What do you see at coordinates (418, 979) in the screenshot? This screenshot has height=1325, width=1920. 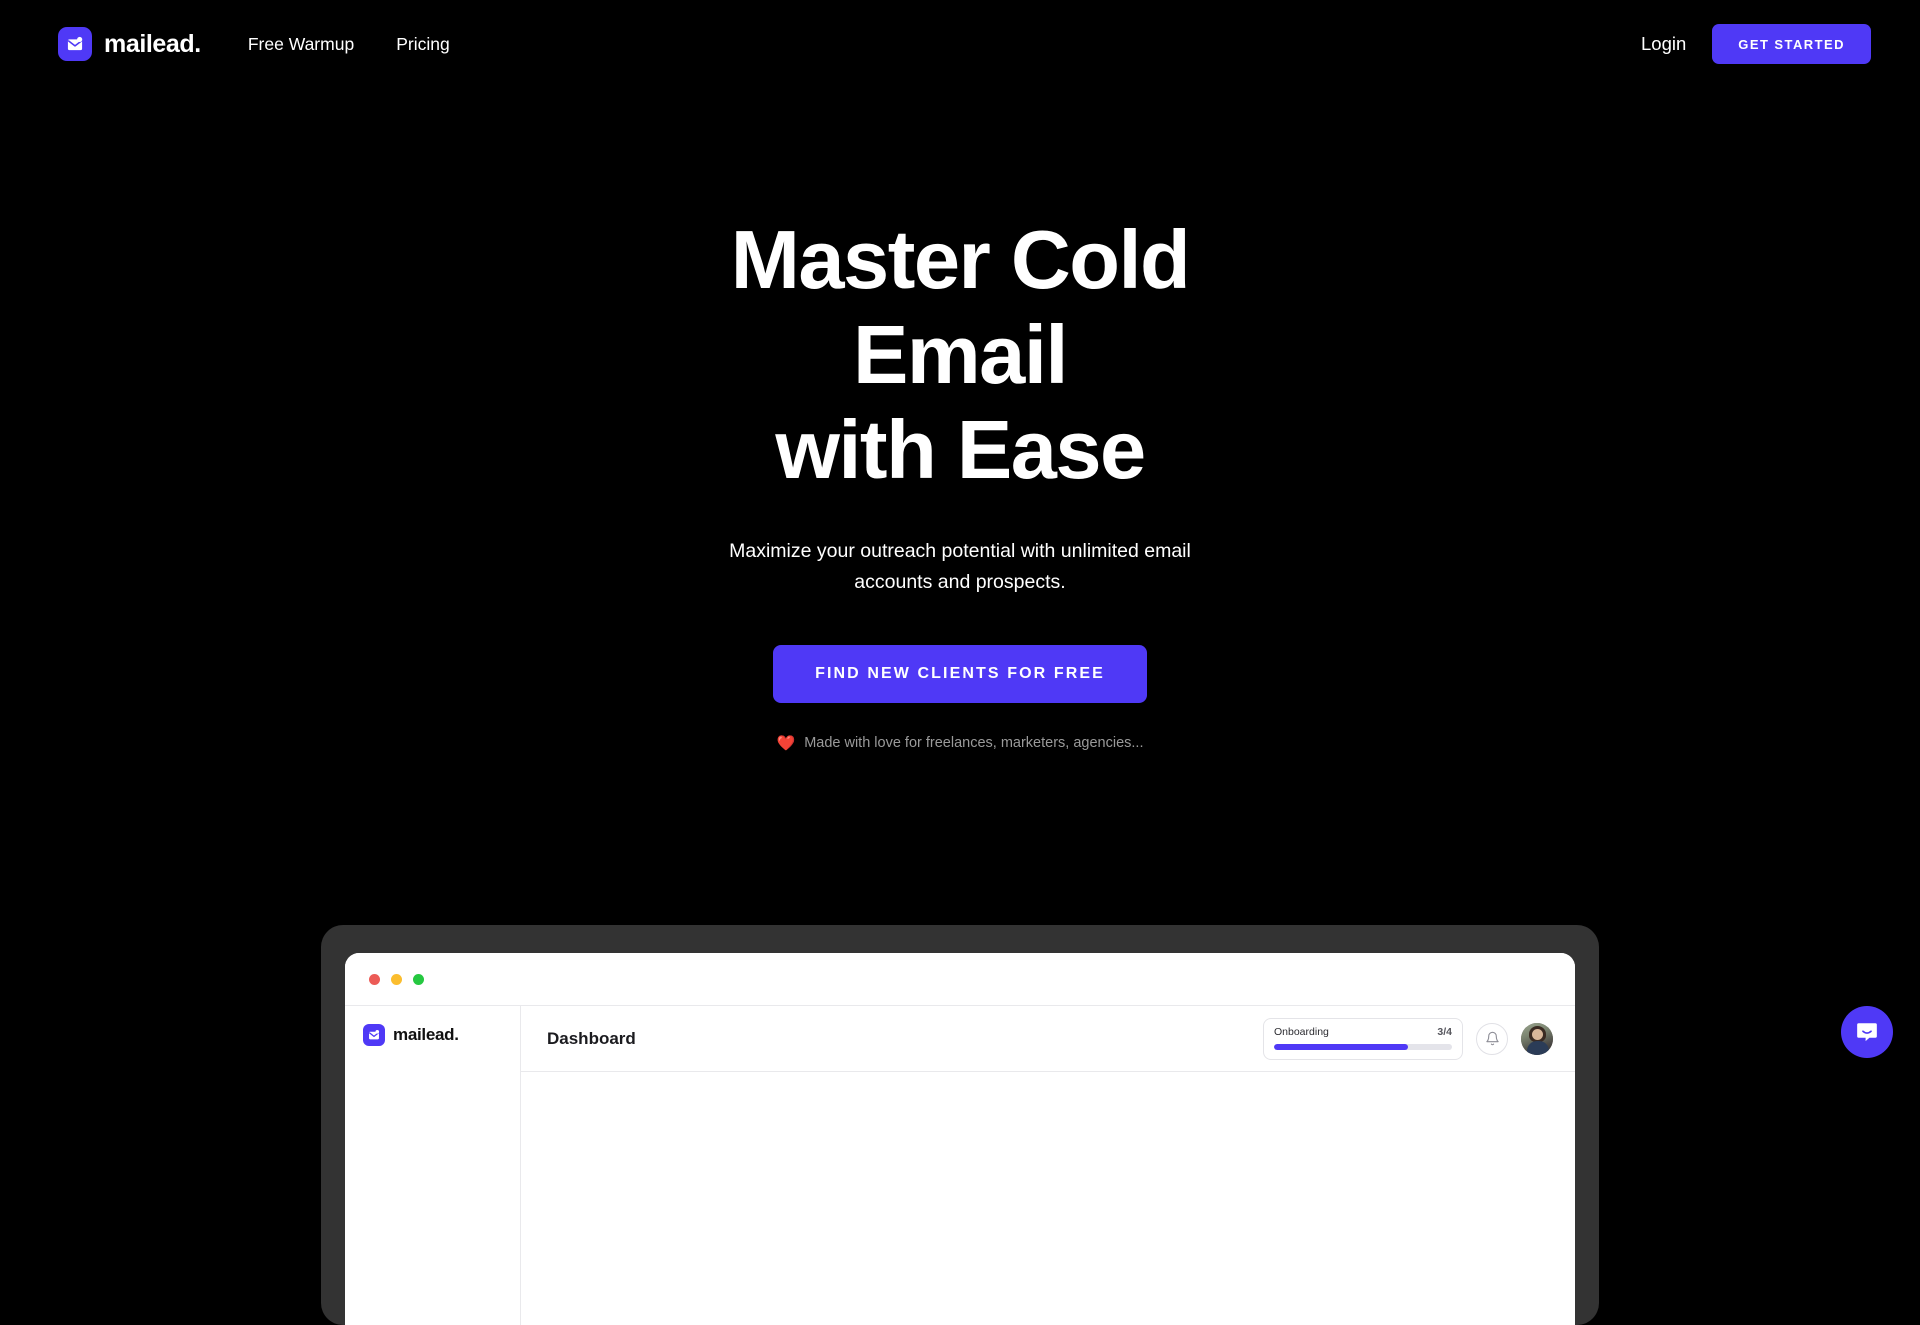 I see `maximize-green-dot-icon` at bounding box center [418, 979].